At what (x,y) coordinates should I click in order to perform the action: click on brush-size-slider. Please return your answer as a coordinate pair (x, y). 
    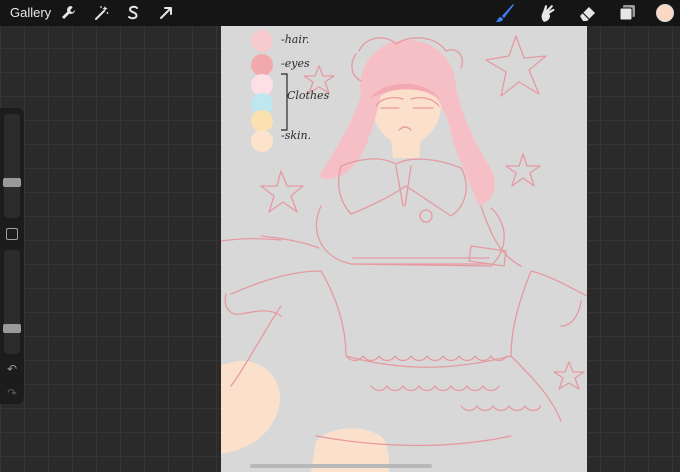
    Looking at the image, I should click on (12, 166).